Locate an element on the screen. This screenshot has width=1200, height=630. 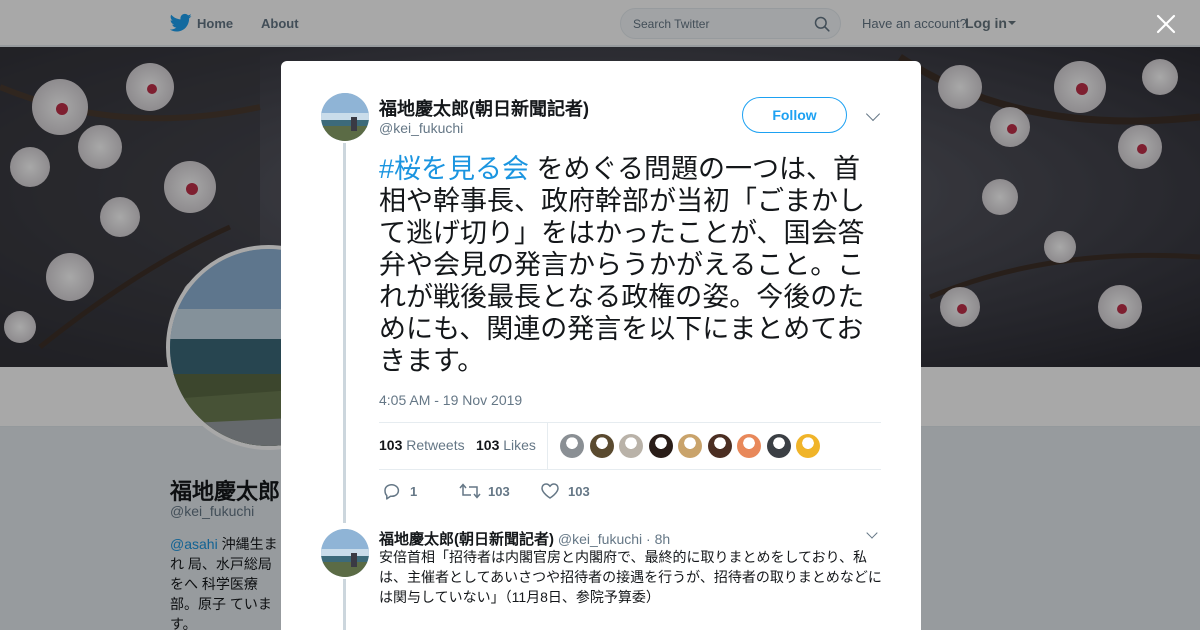
retweets-stat: 103 Retweets is located at coordinates (422, 445).